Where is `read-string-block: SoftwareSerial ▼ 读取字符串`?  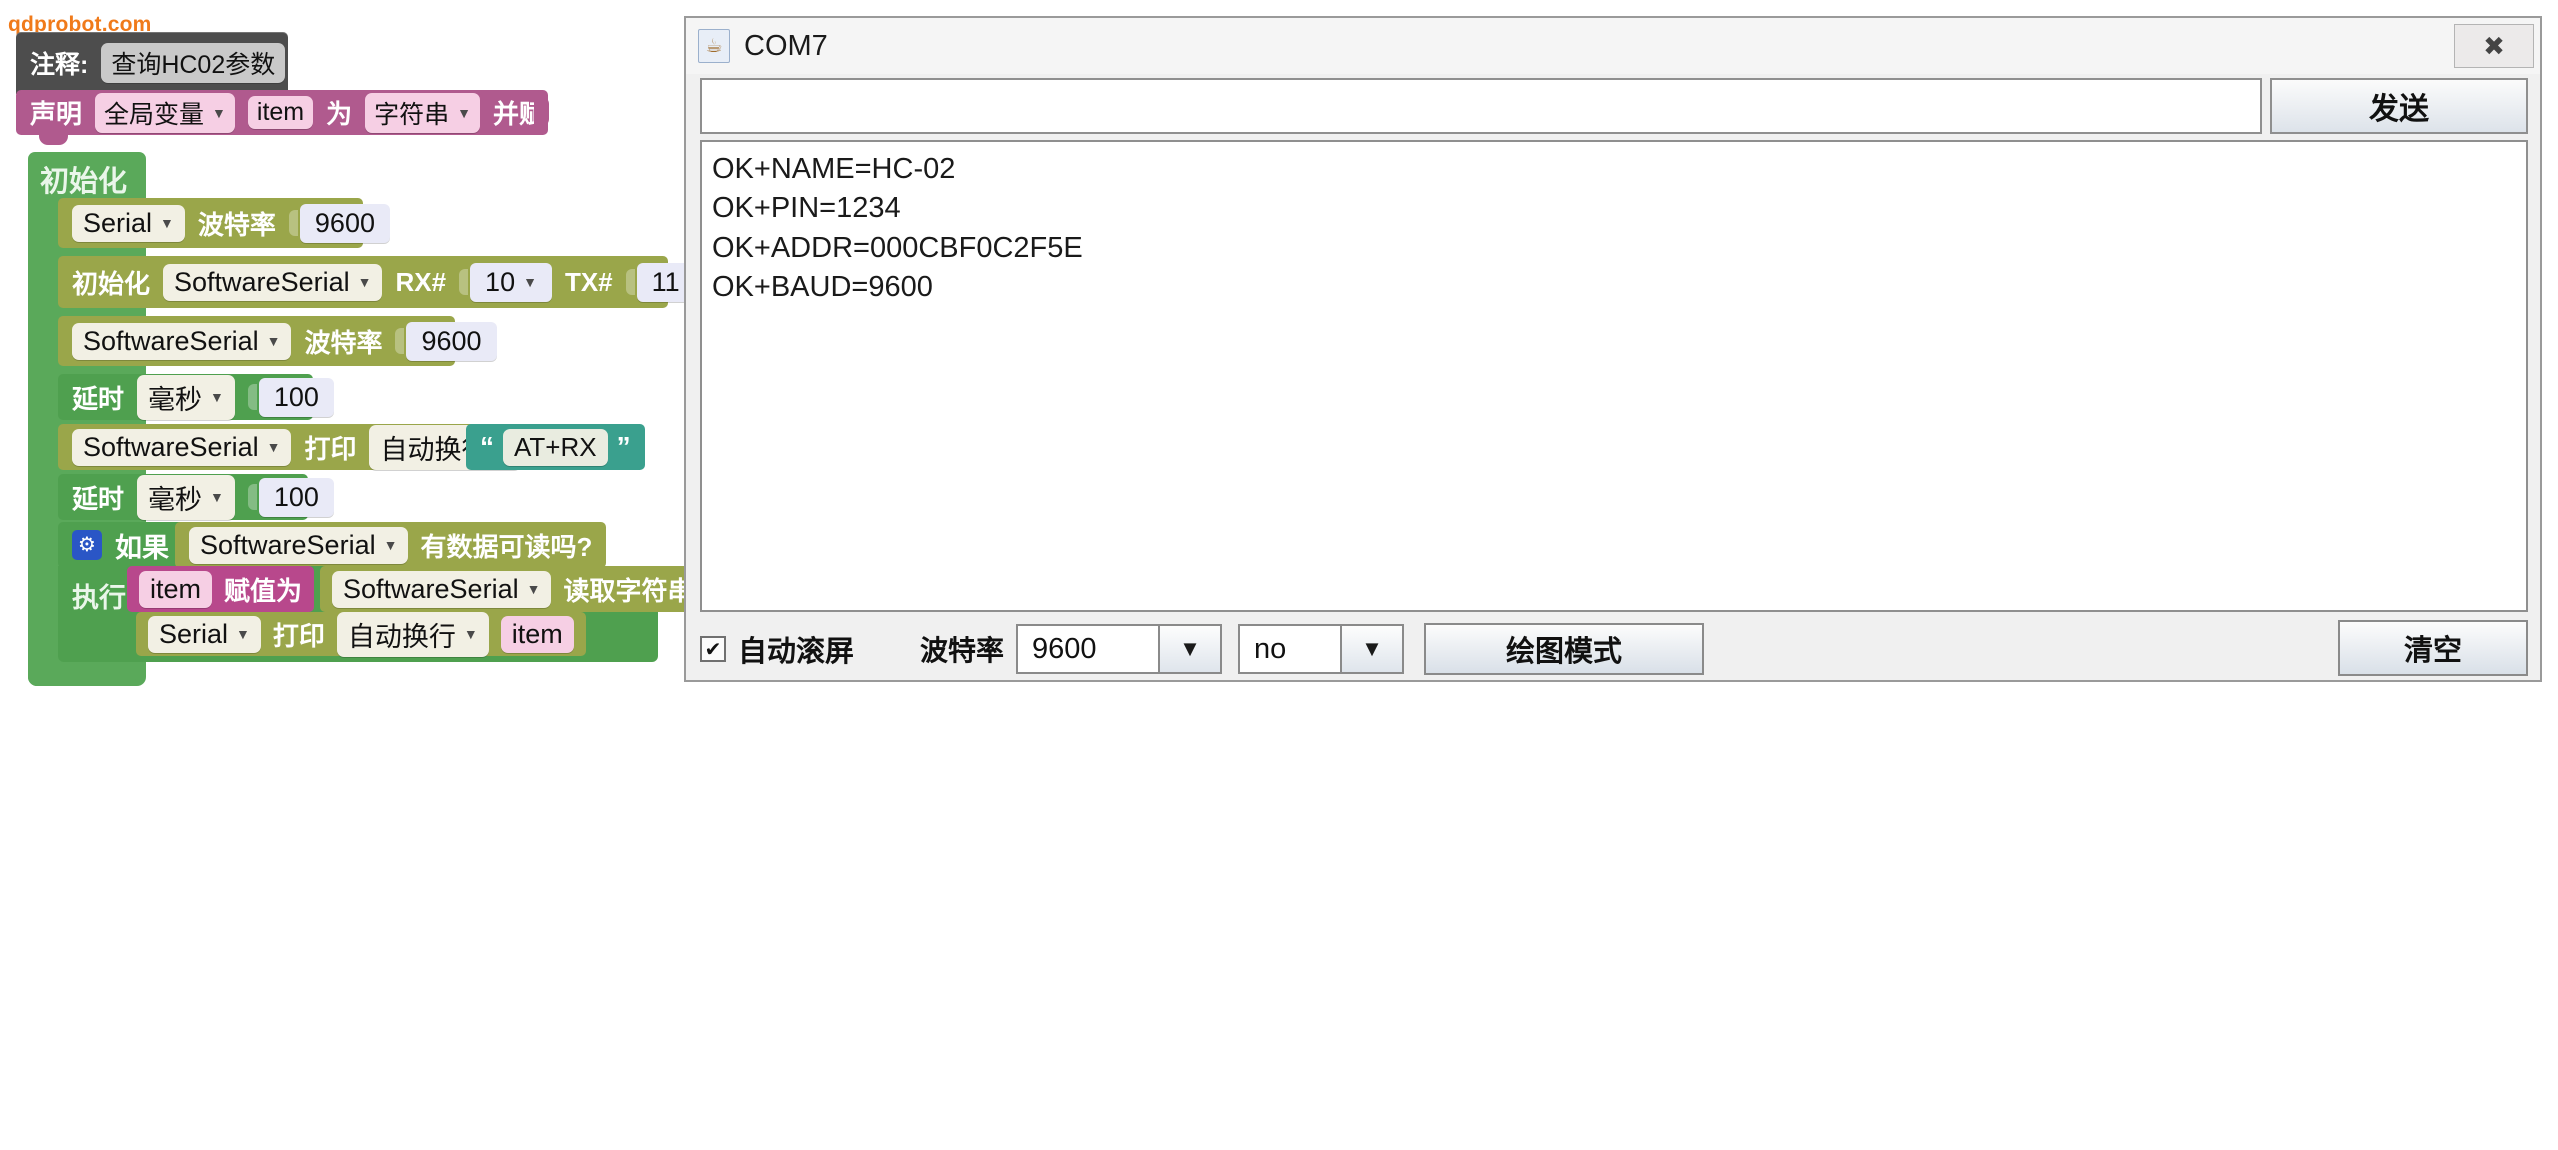 read-string-block: SoftwareSerial ▼ 读取字符串 is located at coordinates (513, 589).